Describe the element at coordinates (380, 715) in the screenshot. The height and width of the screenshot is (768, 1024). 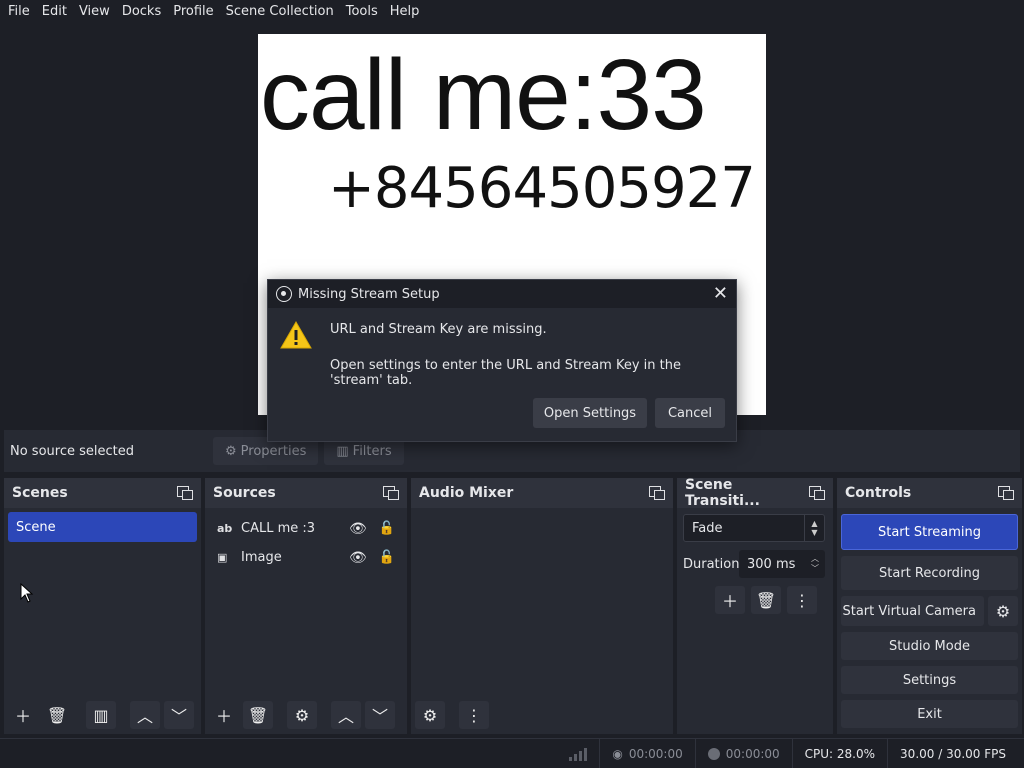
I see `move-source-down-button: ﹀` at that location.